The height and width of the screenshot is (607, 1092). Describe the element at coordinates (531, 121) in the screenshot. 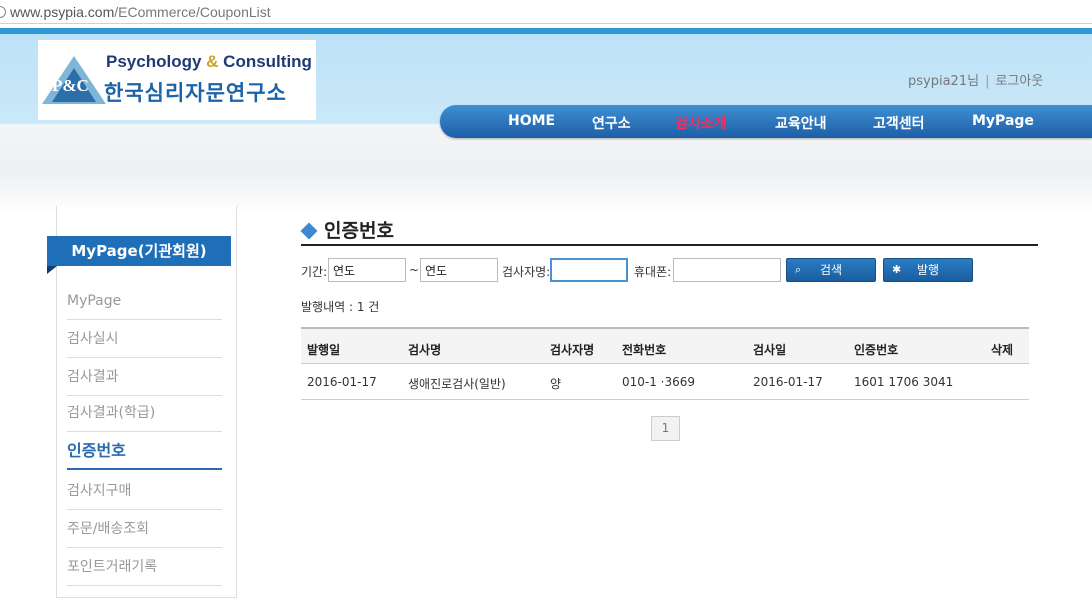

I see `nav-item-home: HOME` at that location.